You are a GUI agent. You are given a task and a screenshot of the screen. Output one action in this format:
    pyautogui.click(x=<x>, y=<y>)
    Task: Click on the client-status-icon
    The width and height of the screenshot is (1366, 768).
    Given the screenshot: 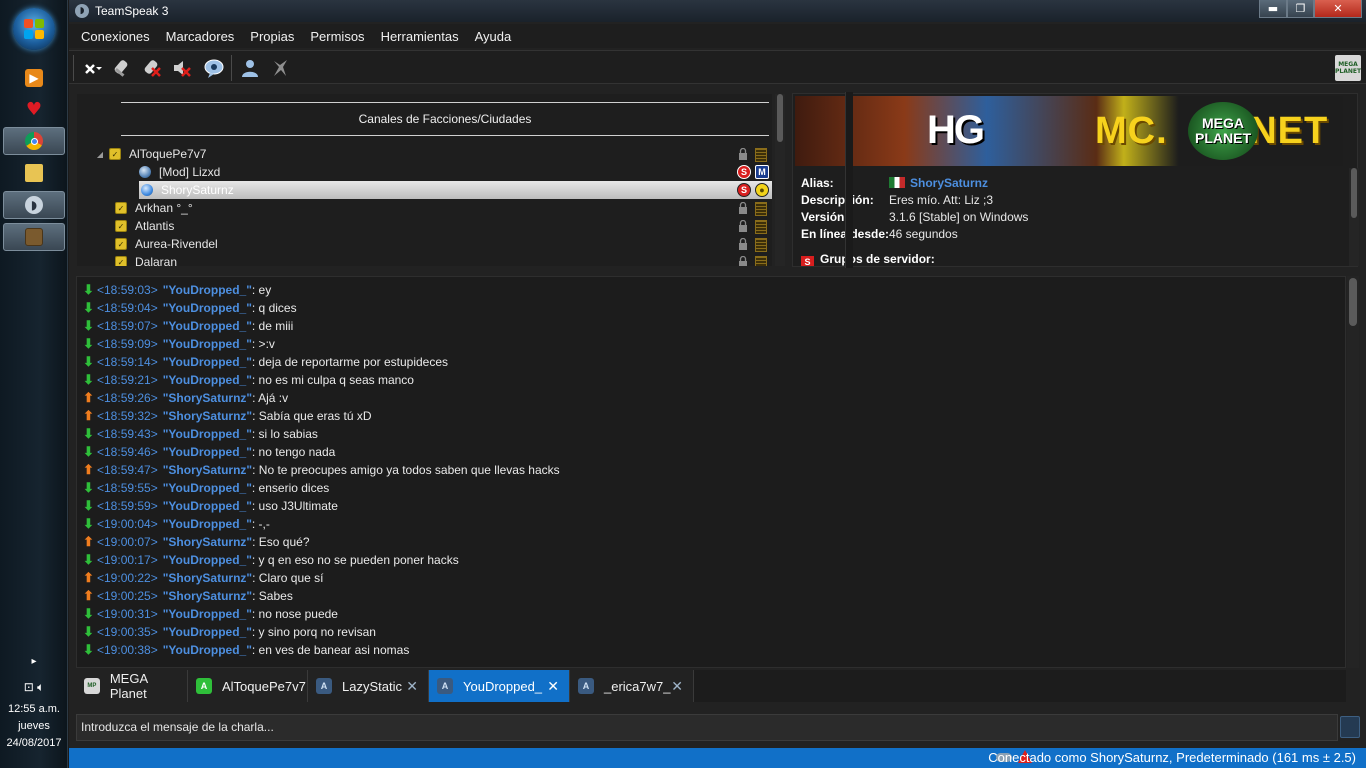 What is the action you would take?
    pyautogui.click(x=145, y=172)
    